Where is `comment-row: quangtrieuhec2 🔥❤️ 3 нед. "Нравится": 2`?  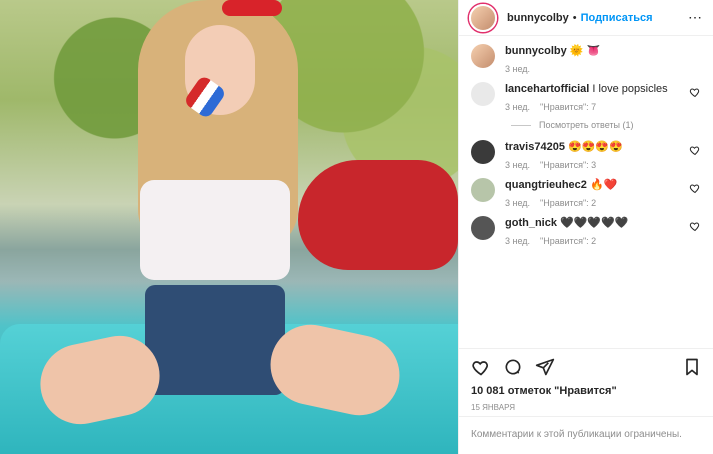 comment-row: quangtrieuhec2 🔥❤️ 3 нед. "Нравится": 2 is located at coordinates (586, 193).